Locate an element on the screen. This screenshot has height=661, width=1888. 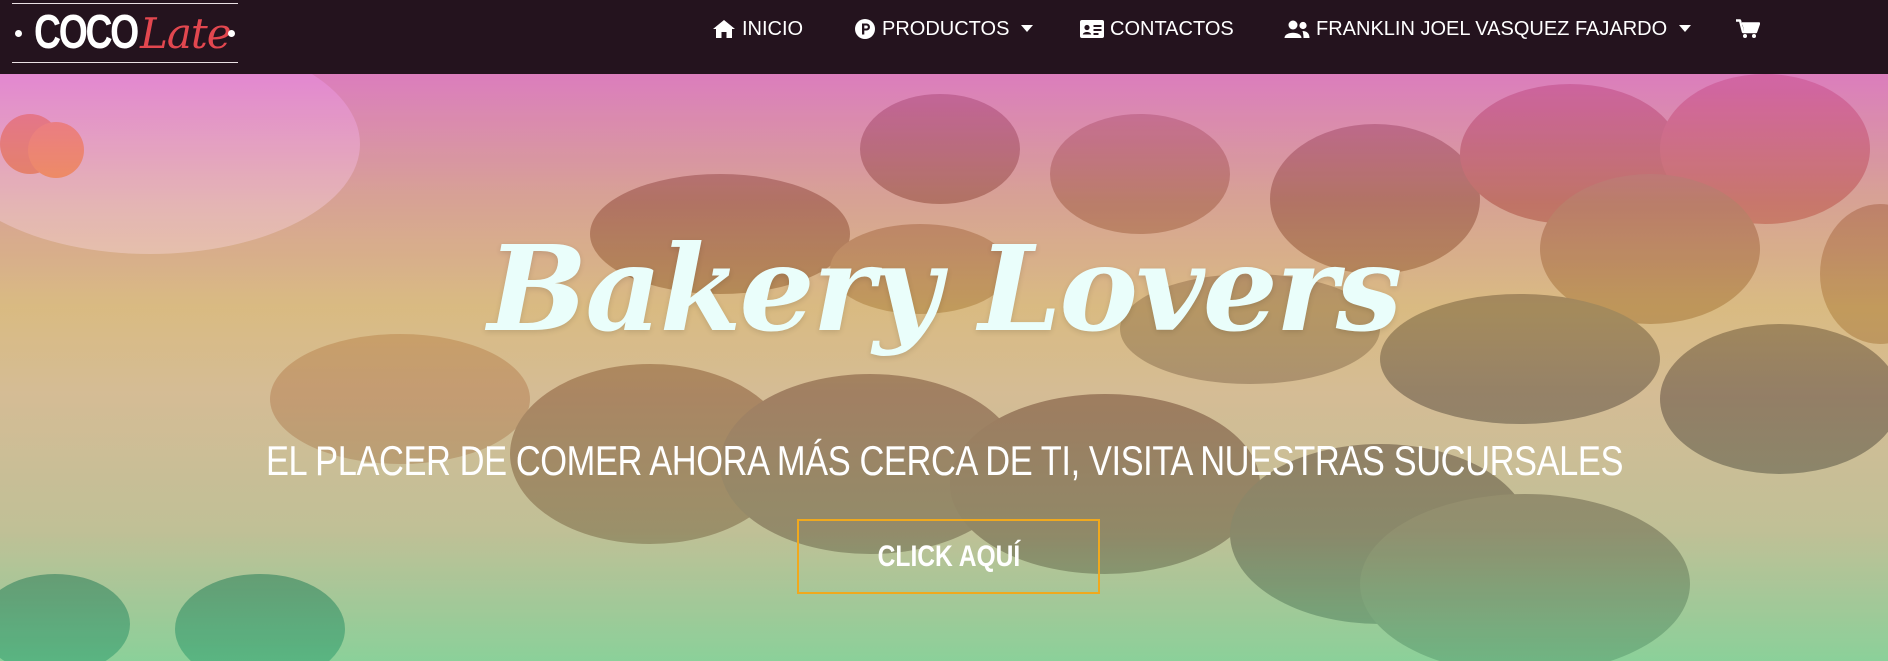
nav-contacts-label: CONTACTOS is located at coordinates (1172, 28).